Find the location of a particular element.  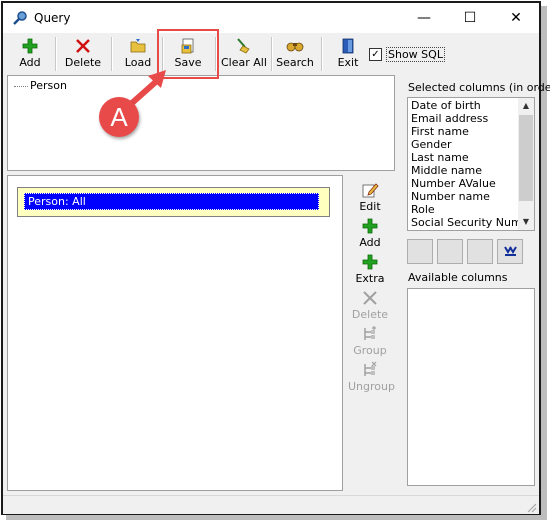

status-bar is located at coordinates (271, 504).